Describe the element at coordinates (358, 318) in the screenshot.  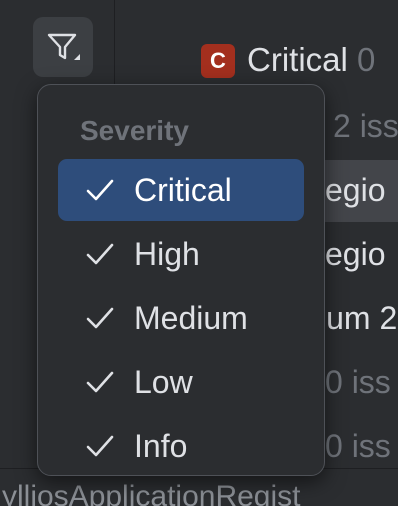
I see `list-item: ium 2` at that location.